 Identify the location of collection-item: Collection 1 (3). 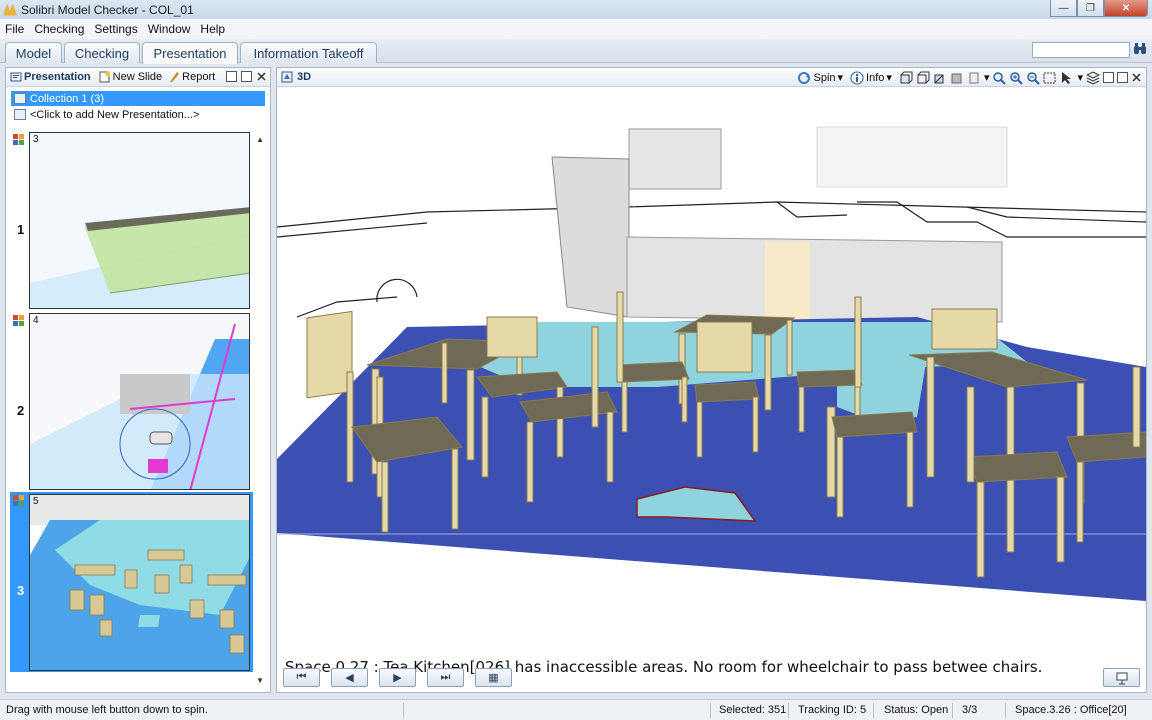
(138, 98).